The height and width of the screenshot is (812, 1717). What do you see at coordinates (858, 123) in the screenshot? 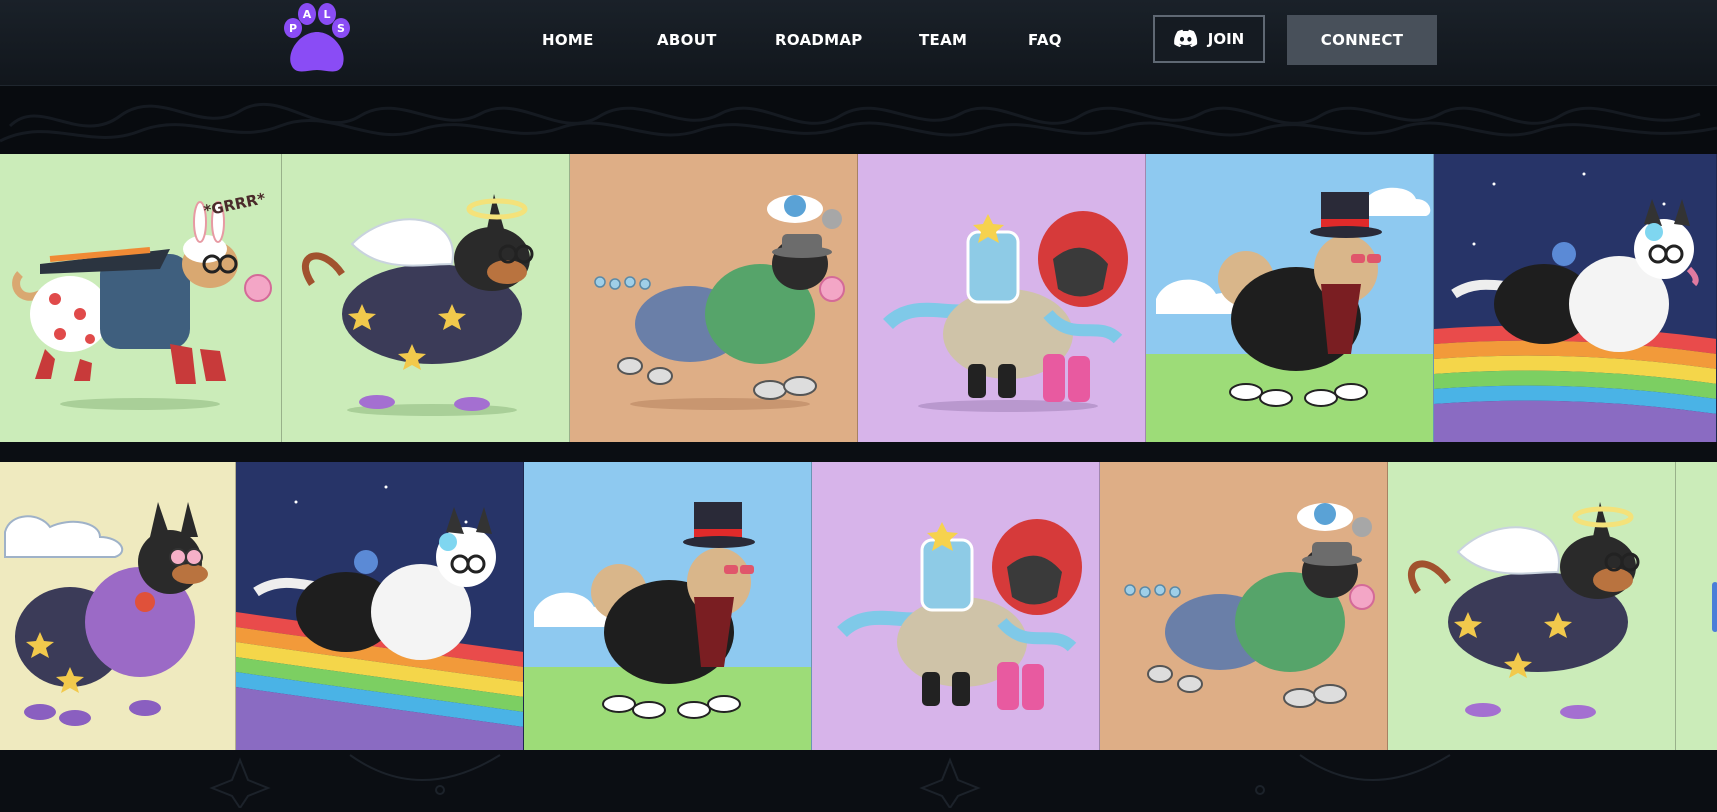
I see `pattern-background` at bounding box center [858, 123].